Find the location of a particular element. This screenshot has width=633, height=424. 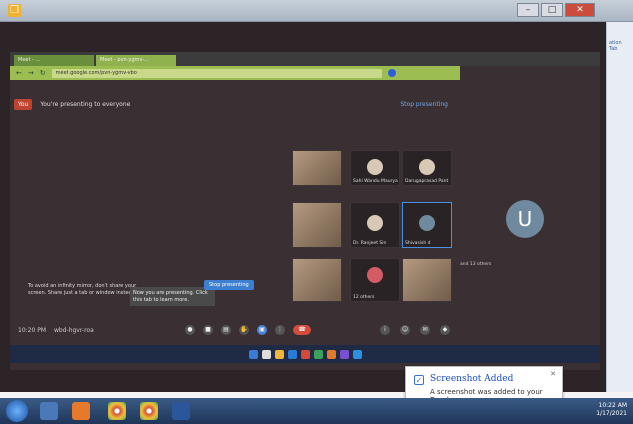

inner-taskbar is located at coordinates (305, 354).